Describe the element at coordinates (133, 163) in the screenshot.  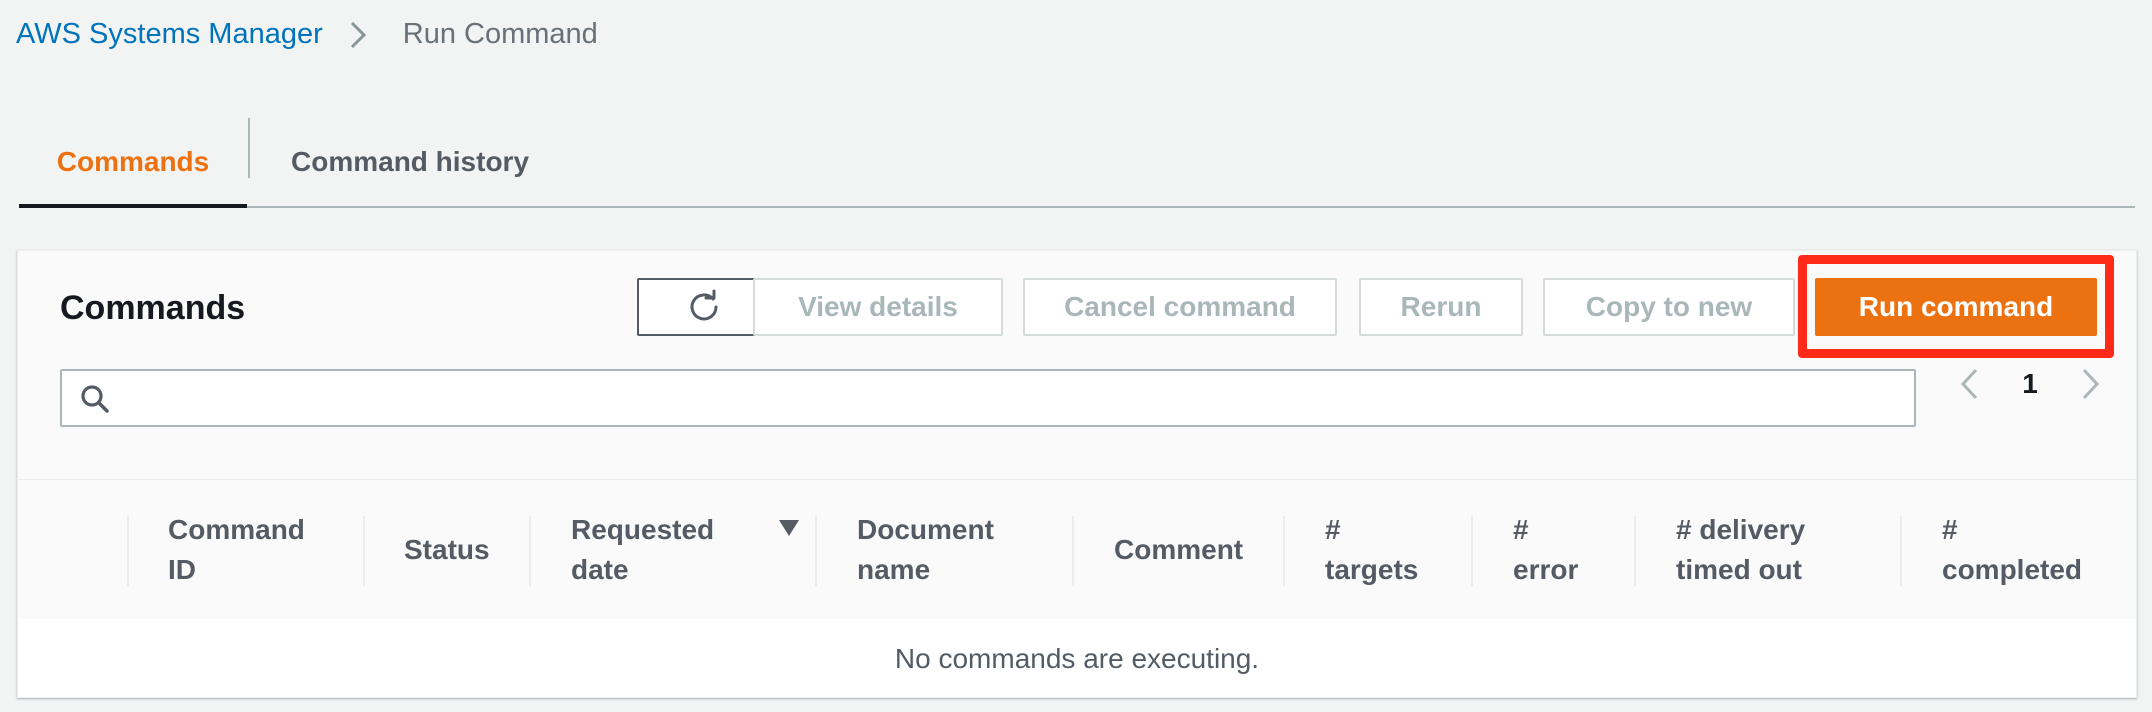
I see `tab-commands: Commands` at that location.